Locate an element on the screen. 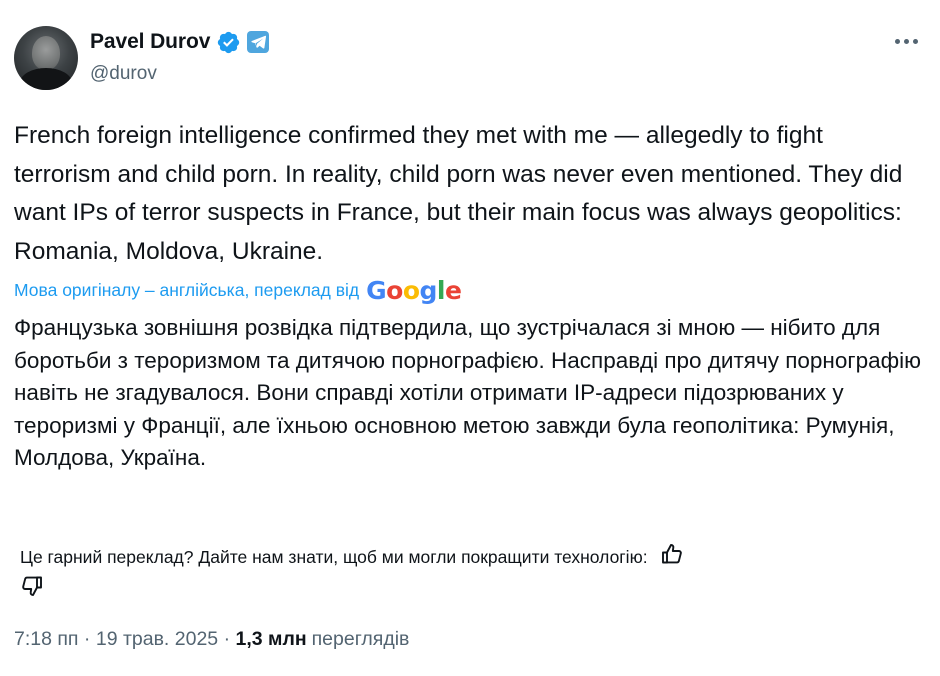  tweet-time: 7:18 пп is located at coordinates (46, 639).